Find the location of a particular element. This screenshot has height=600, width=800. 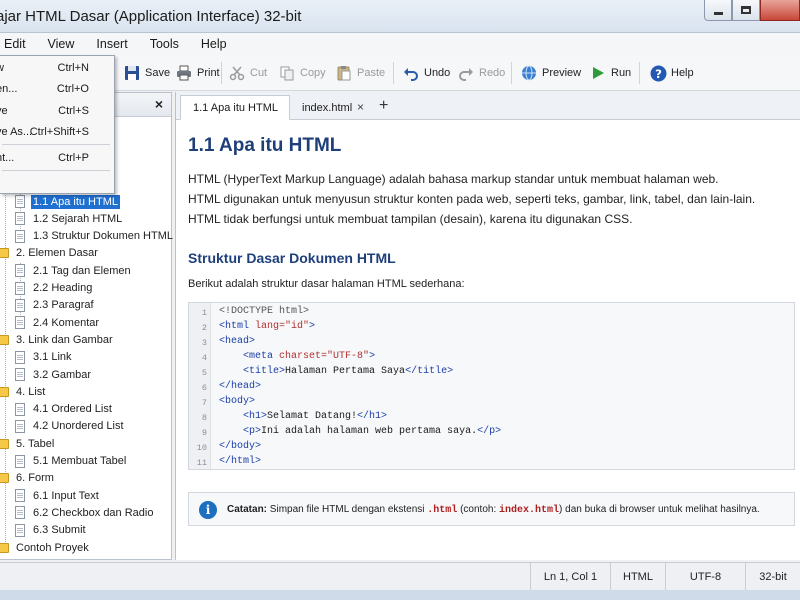

tree-folder: 4. List is located at coordinates (23, 391).